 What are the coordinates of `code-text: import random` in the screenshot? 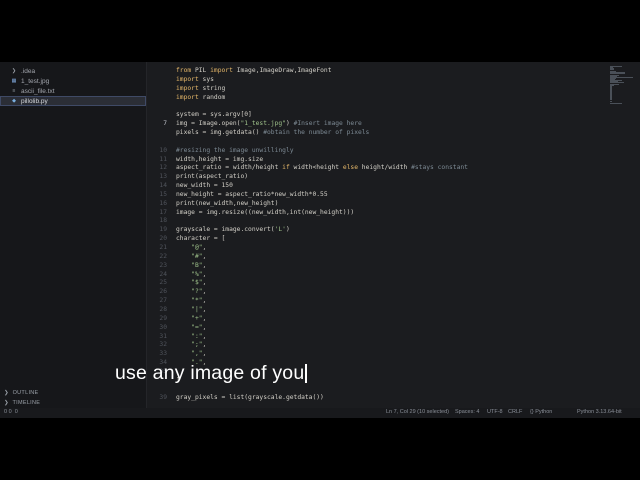 It's located at (200, 97).